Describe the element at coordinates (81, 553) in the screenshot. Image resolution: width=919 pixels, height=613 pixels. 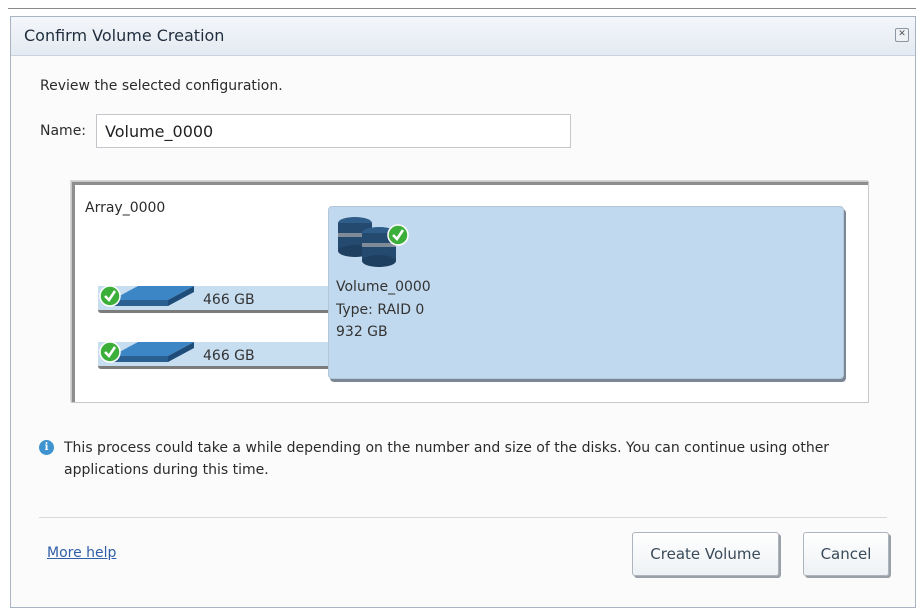
I see `more-help-link: More help` at that location.